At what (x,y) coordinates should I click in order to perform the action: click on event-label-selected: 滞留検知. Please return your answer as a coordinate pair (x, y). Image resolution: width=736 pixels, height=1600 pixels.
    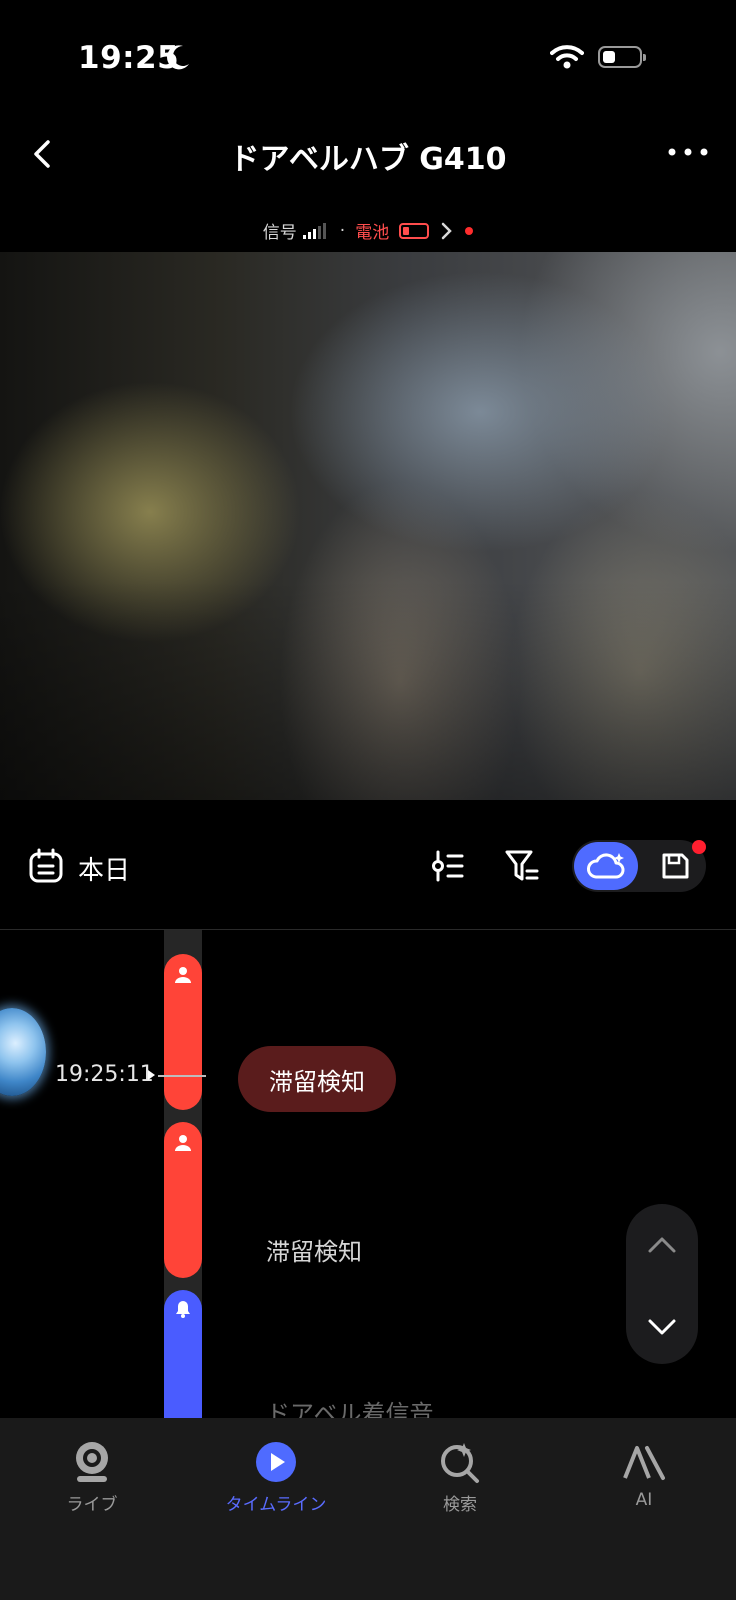
    Looking at the image, I should click on (317, 1079).